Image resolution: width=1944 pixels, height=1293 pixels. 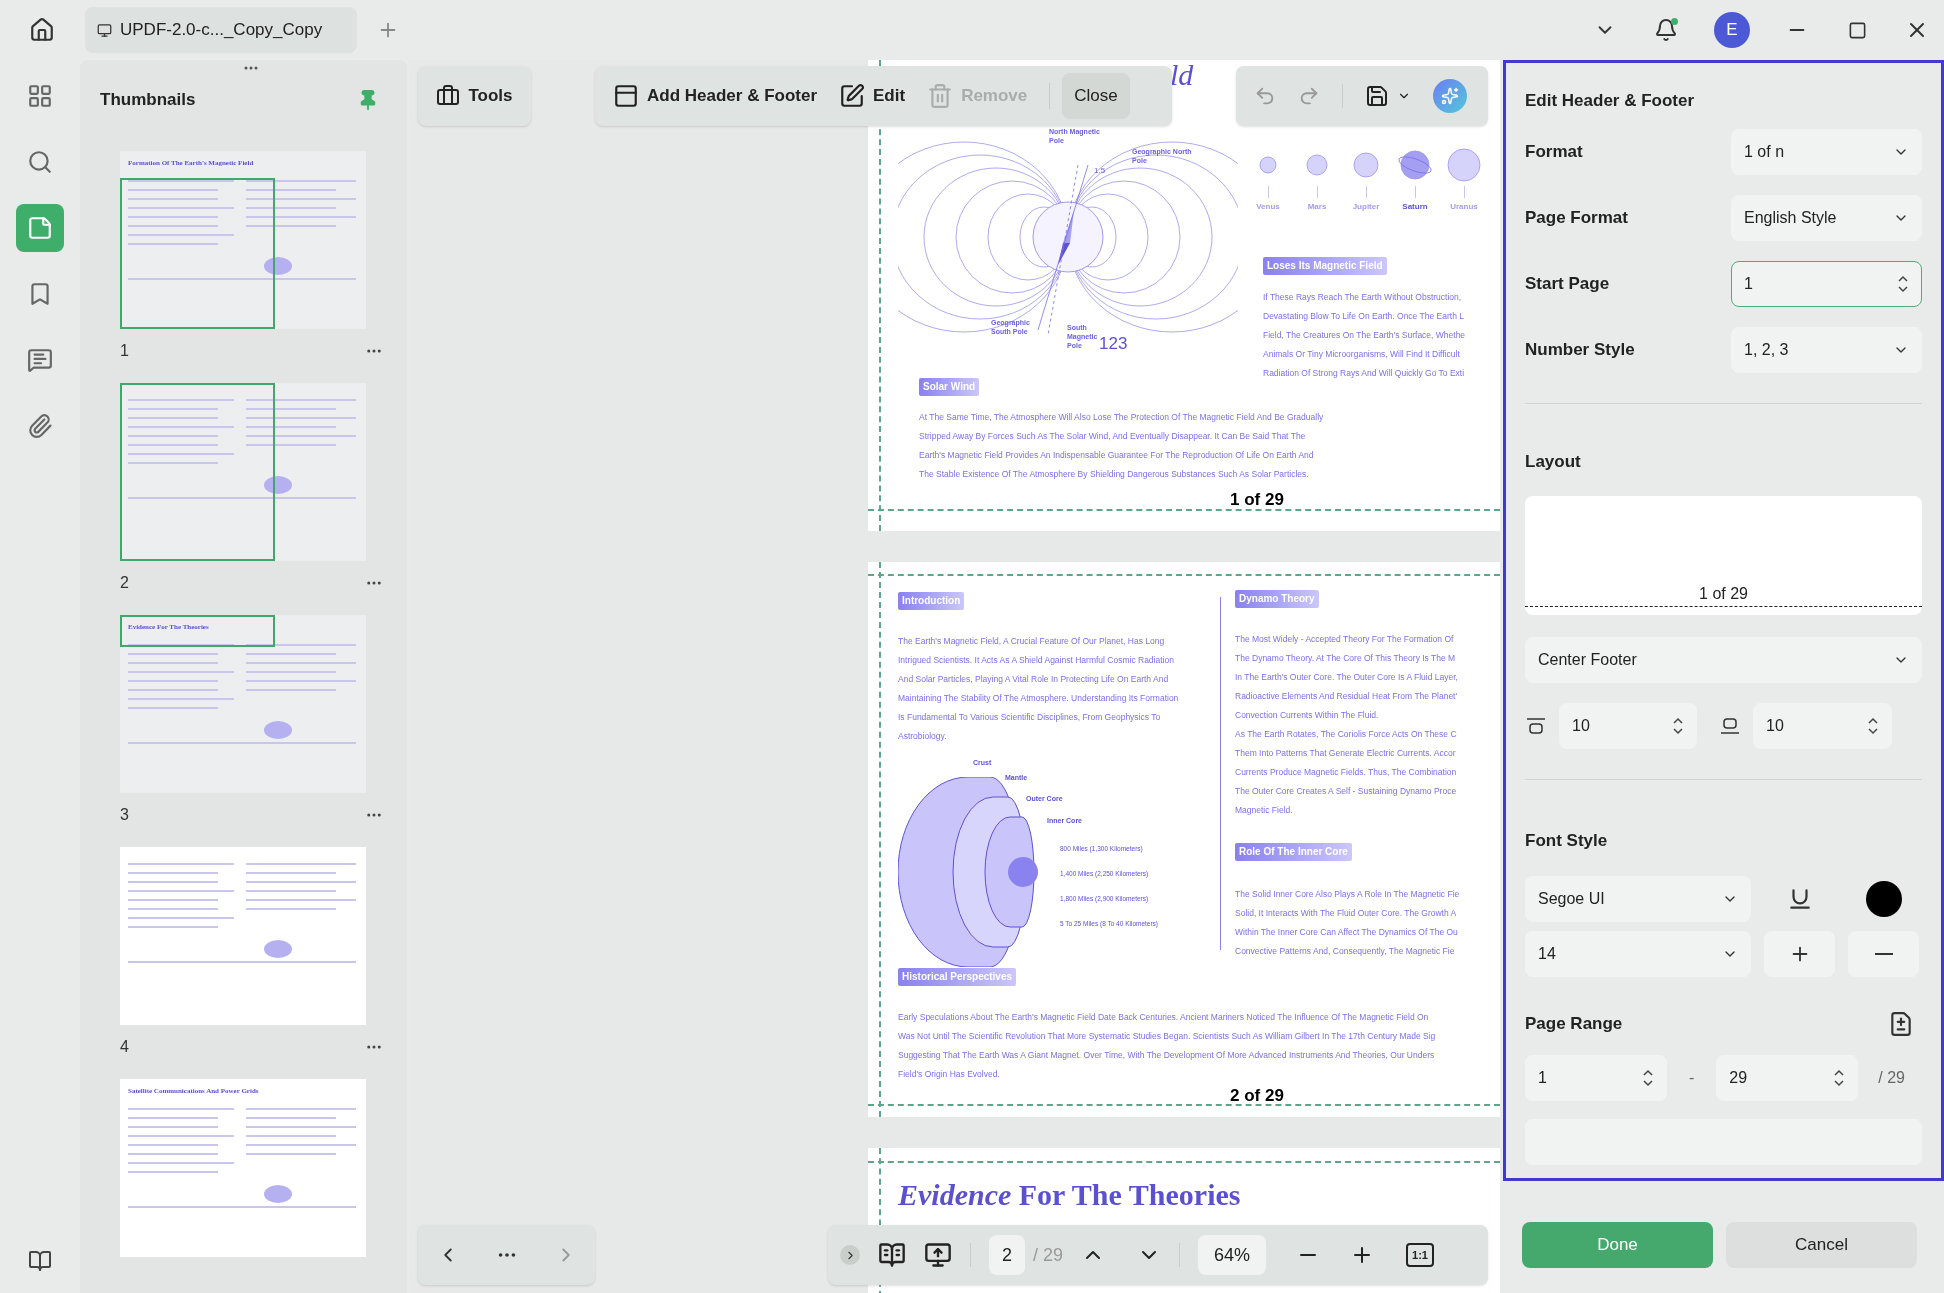 I want to click on planet-label: Jupiter, so click(x=1366, y=207).